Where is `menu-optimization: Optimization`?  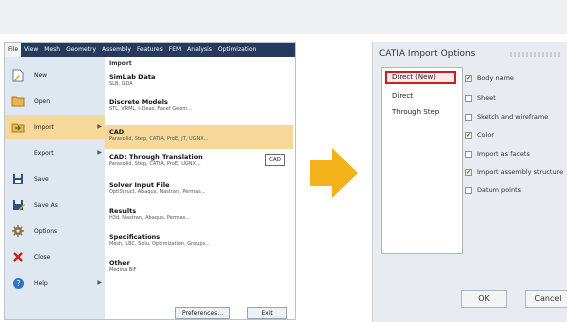
menu-optimization: Optimization is located at coordinates (237, 50).